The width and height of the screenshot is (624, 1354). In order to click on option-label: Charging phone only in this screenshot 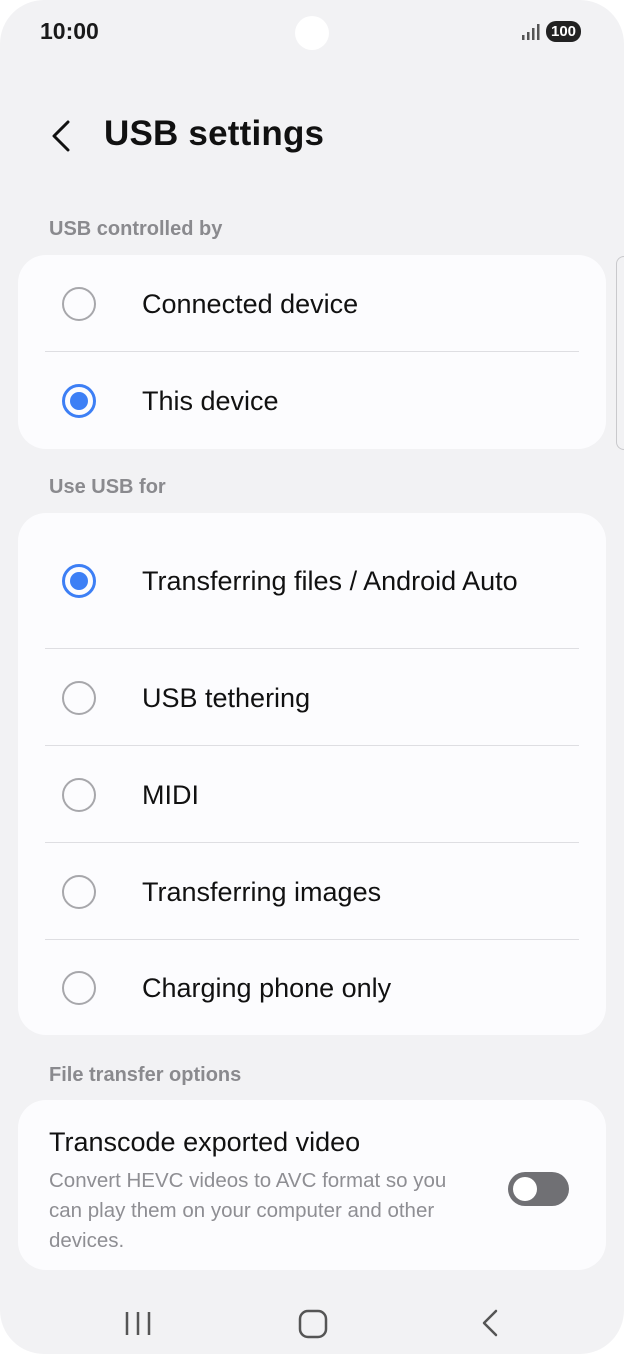, I will do `click(267, 987)`.